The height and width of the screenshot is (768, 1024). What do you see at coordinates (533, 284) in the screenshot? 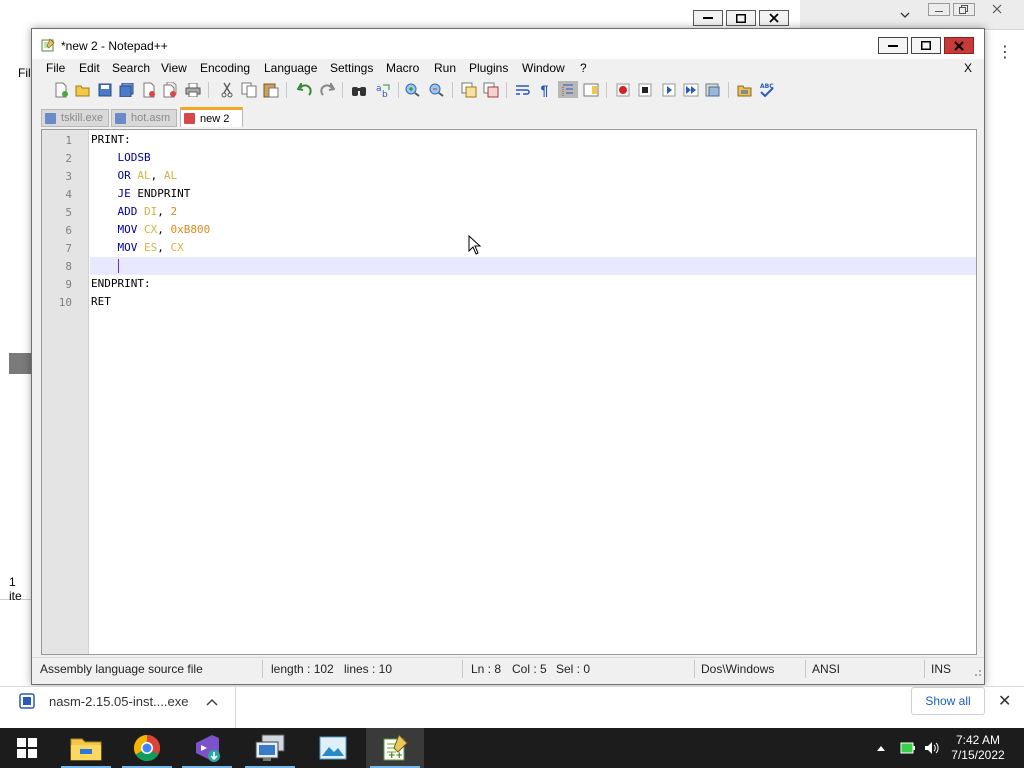
I see `code-line: ENDPRINT:` at bounding box center [533, 284].